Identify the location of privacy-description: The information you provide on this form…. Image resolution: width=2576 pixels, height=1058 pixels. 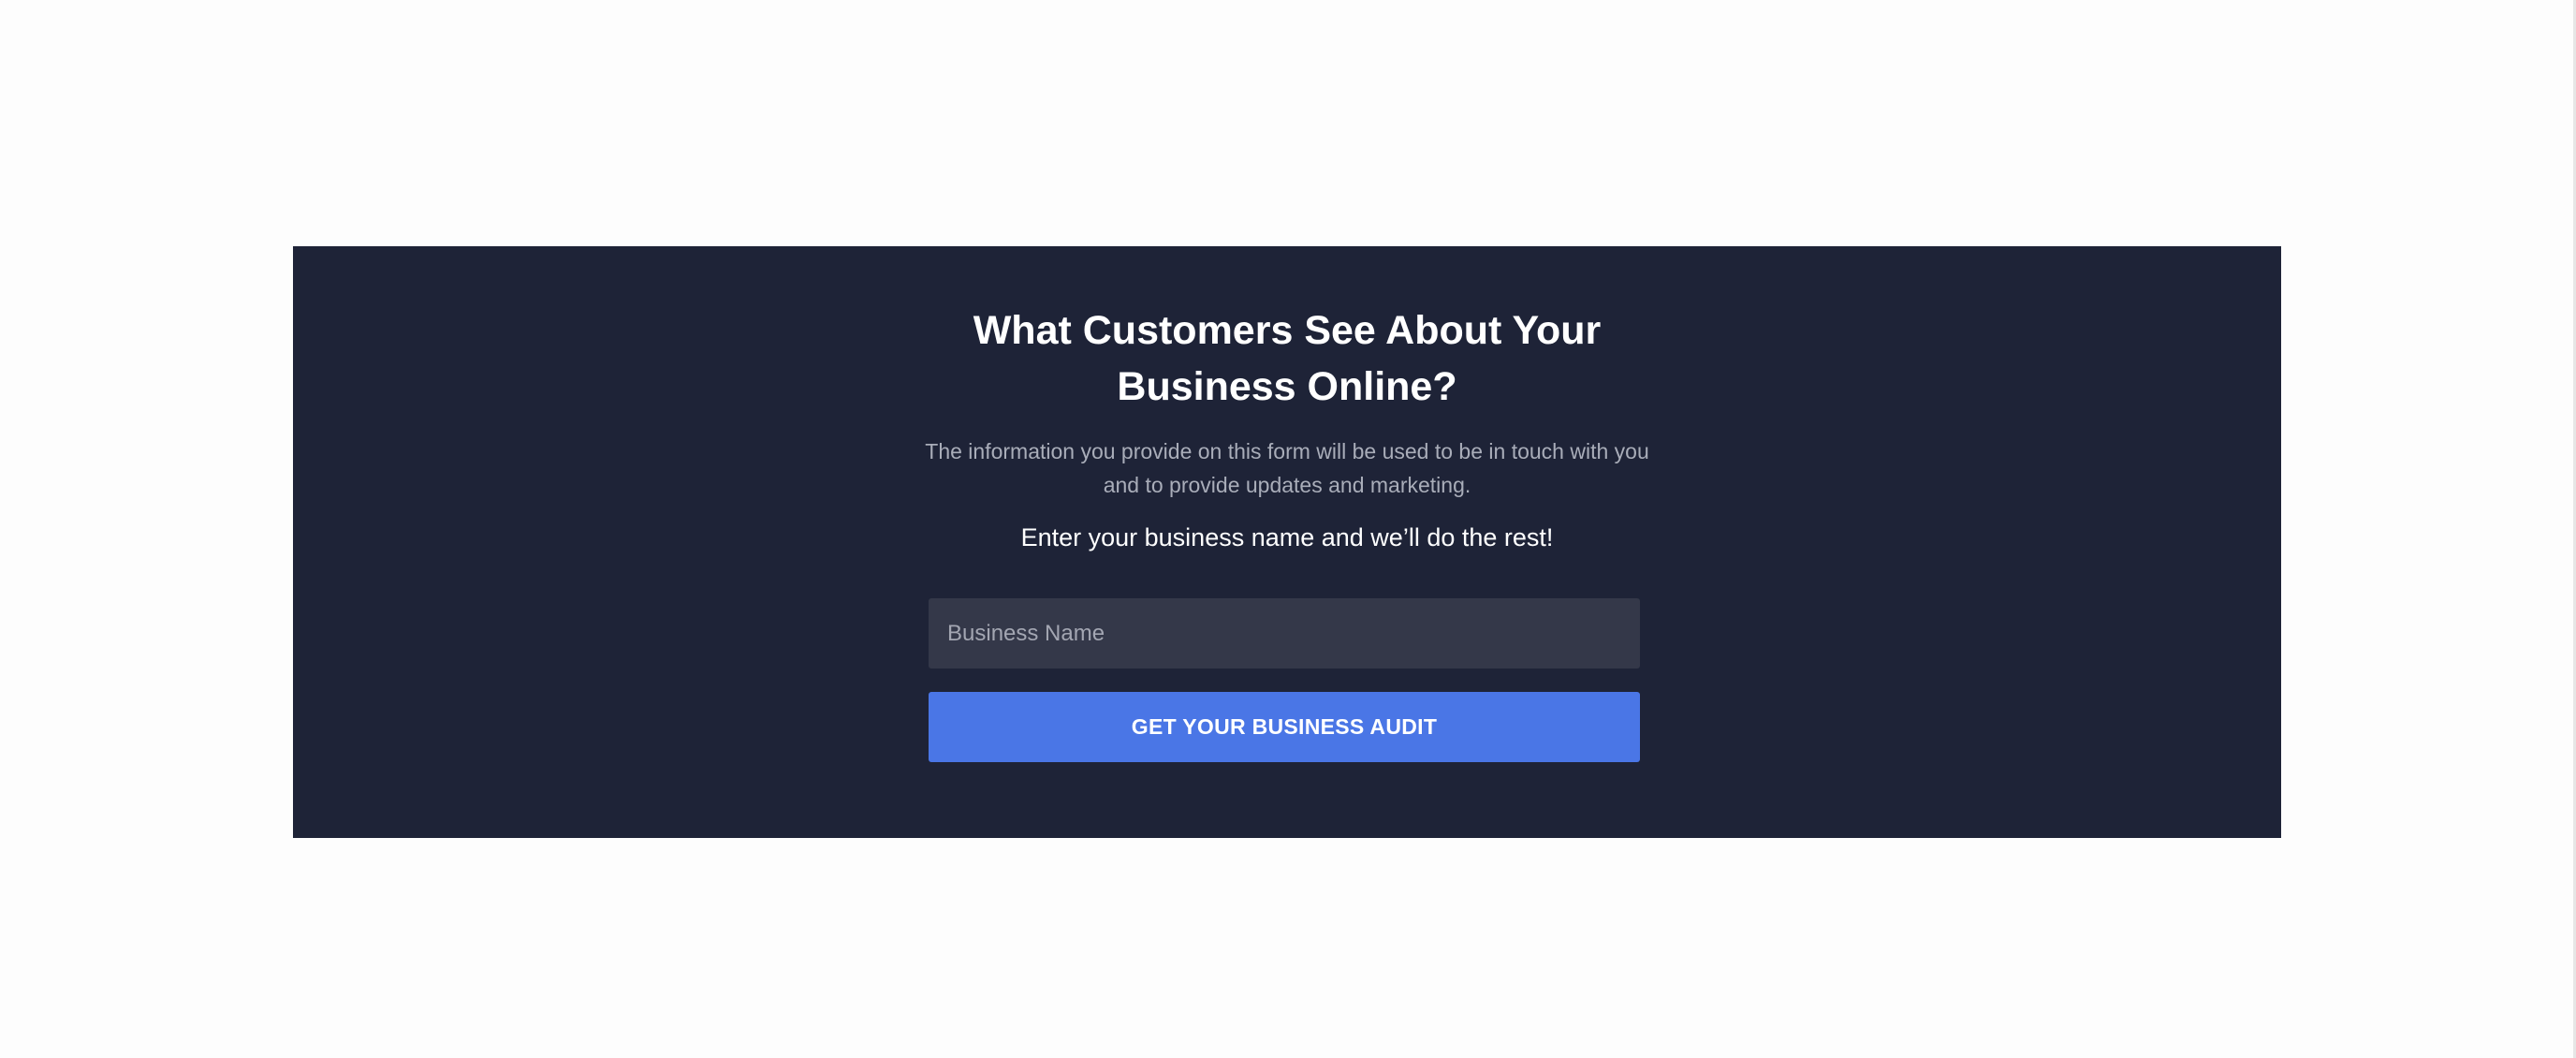
(1287, 468).